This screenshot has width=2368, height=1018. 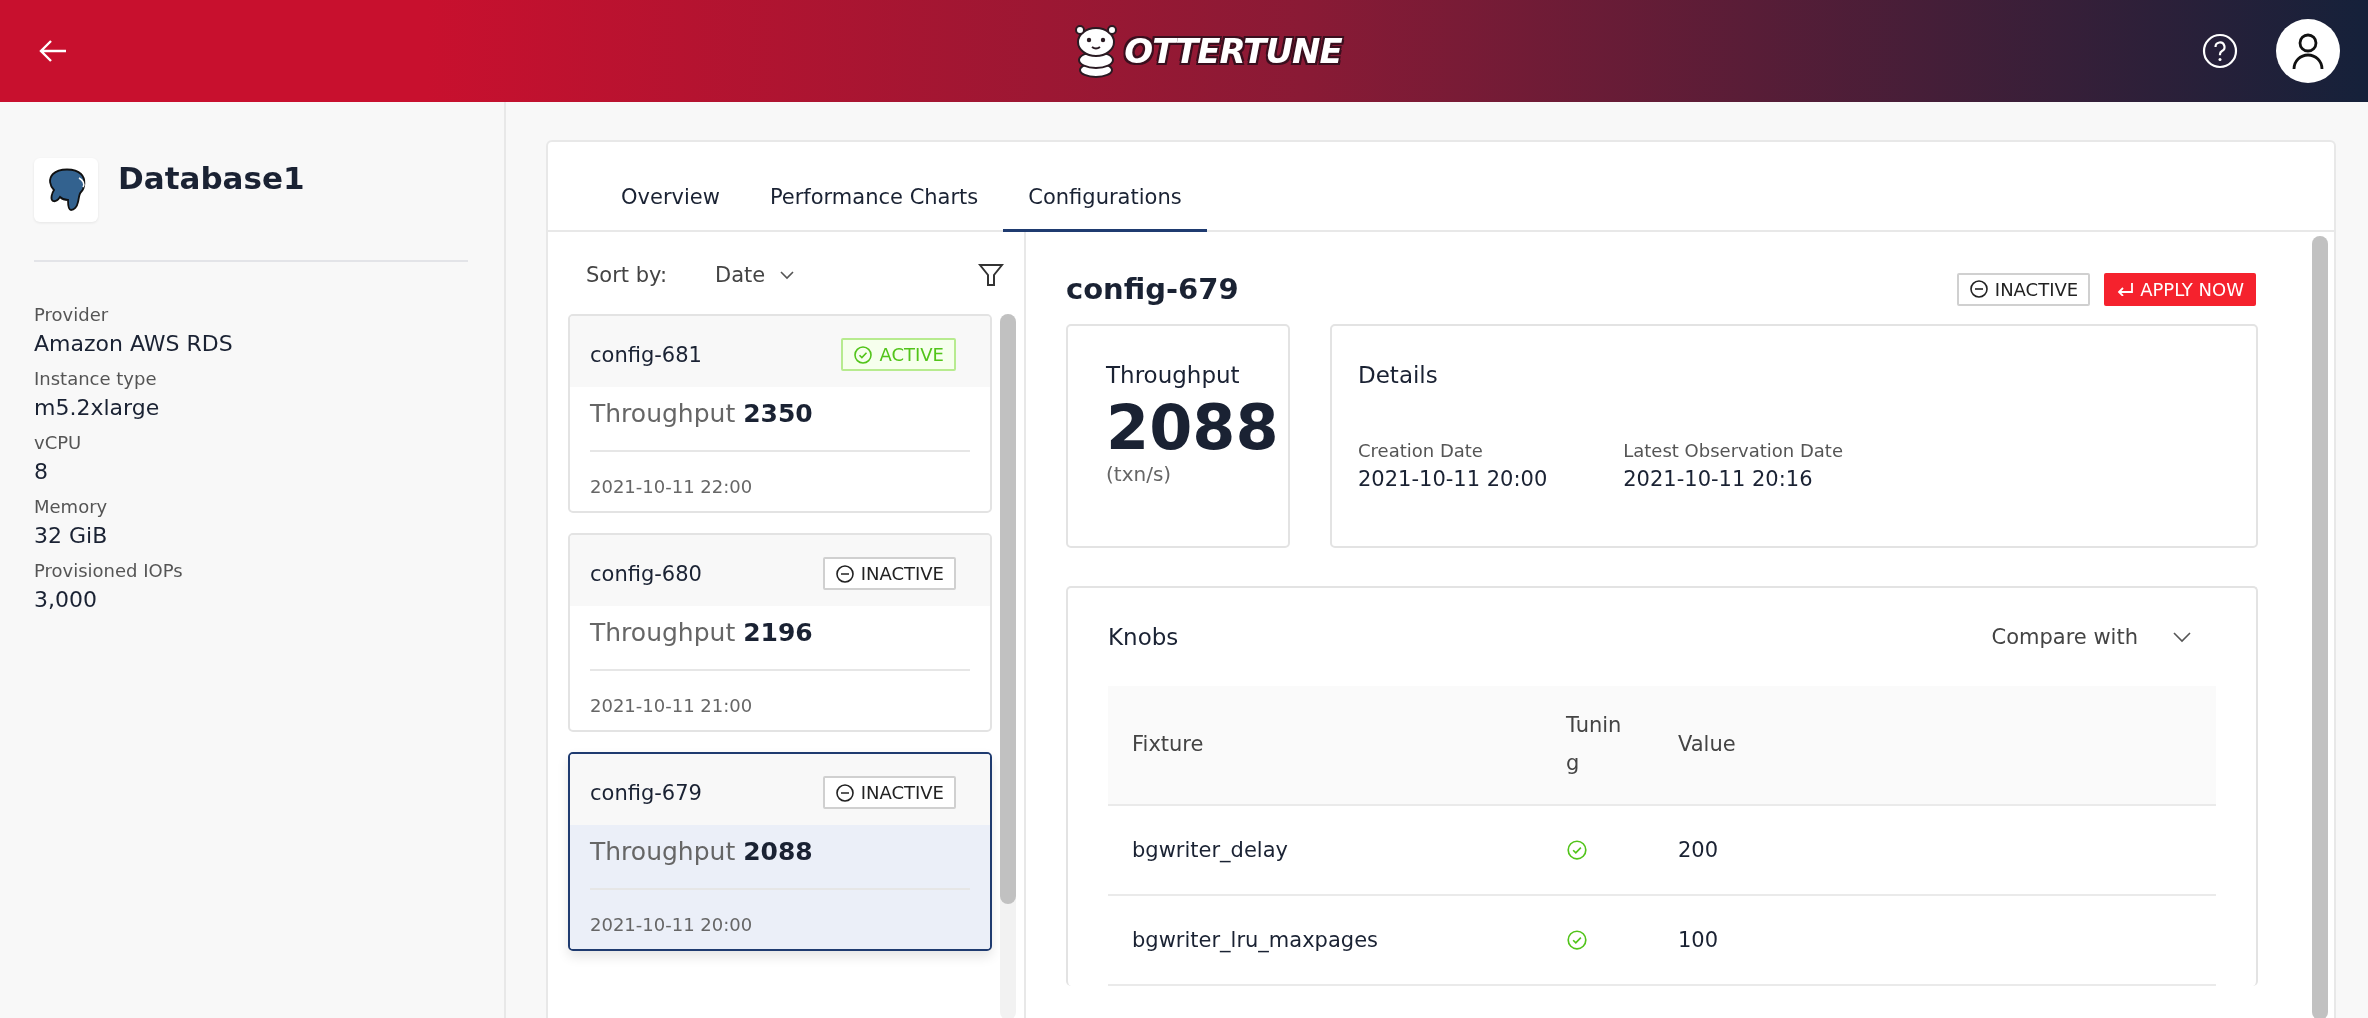 I want to click on property-value: Amazon AWS RDS, so click(x=134, y=343).